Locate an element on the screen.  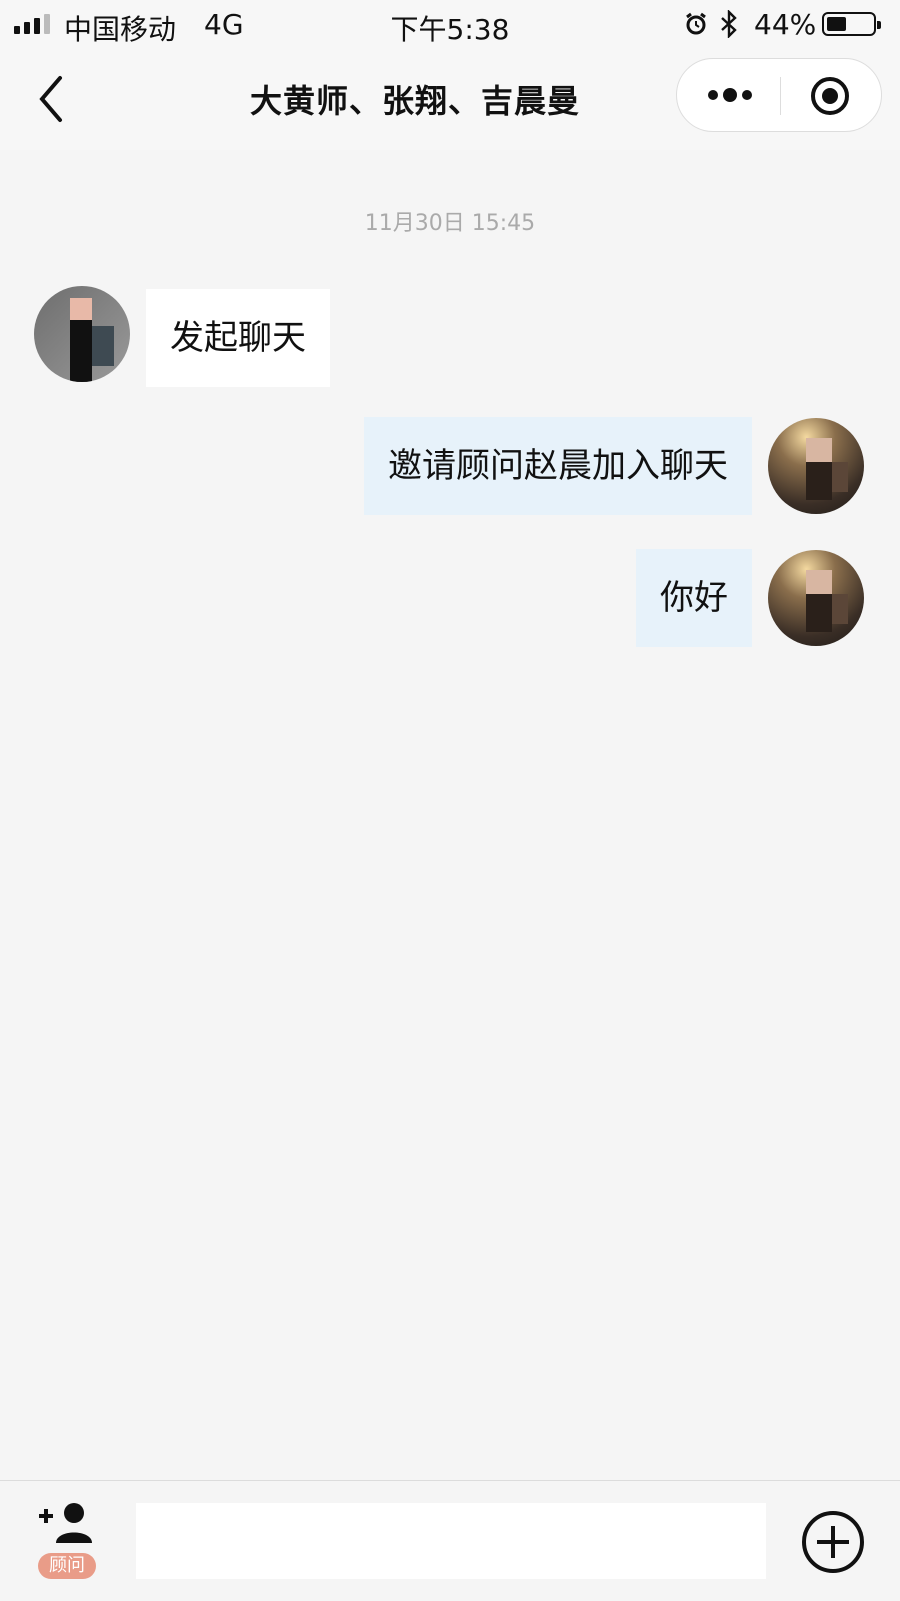
message-input is located at coordinates (451, 1541).